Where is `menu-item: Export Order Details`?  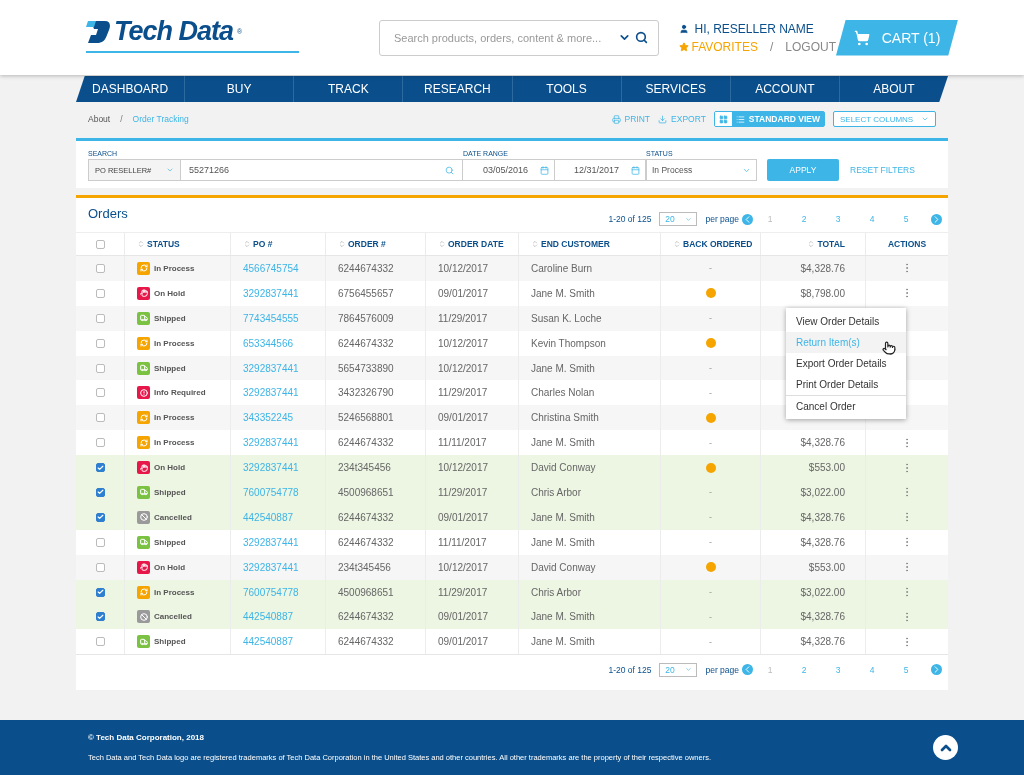
menu-item: Export Order Details is located at coordinates (846, 363).